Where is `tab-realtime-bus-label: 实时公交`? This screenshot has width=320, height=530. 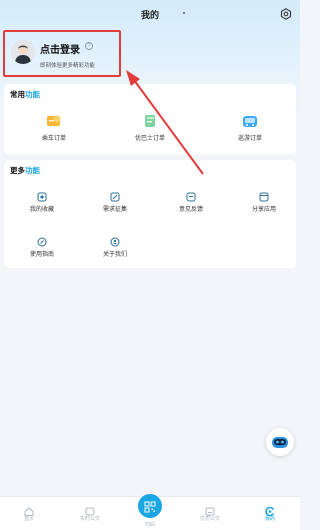
tab-realtime-bus-label: 实时公交 is located at coordinates (89, 519).